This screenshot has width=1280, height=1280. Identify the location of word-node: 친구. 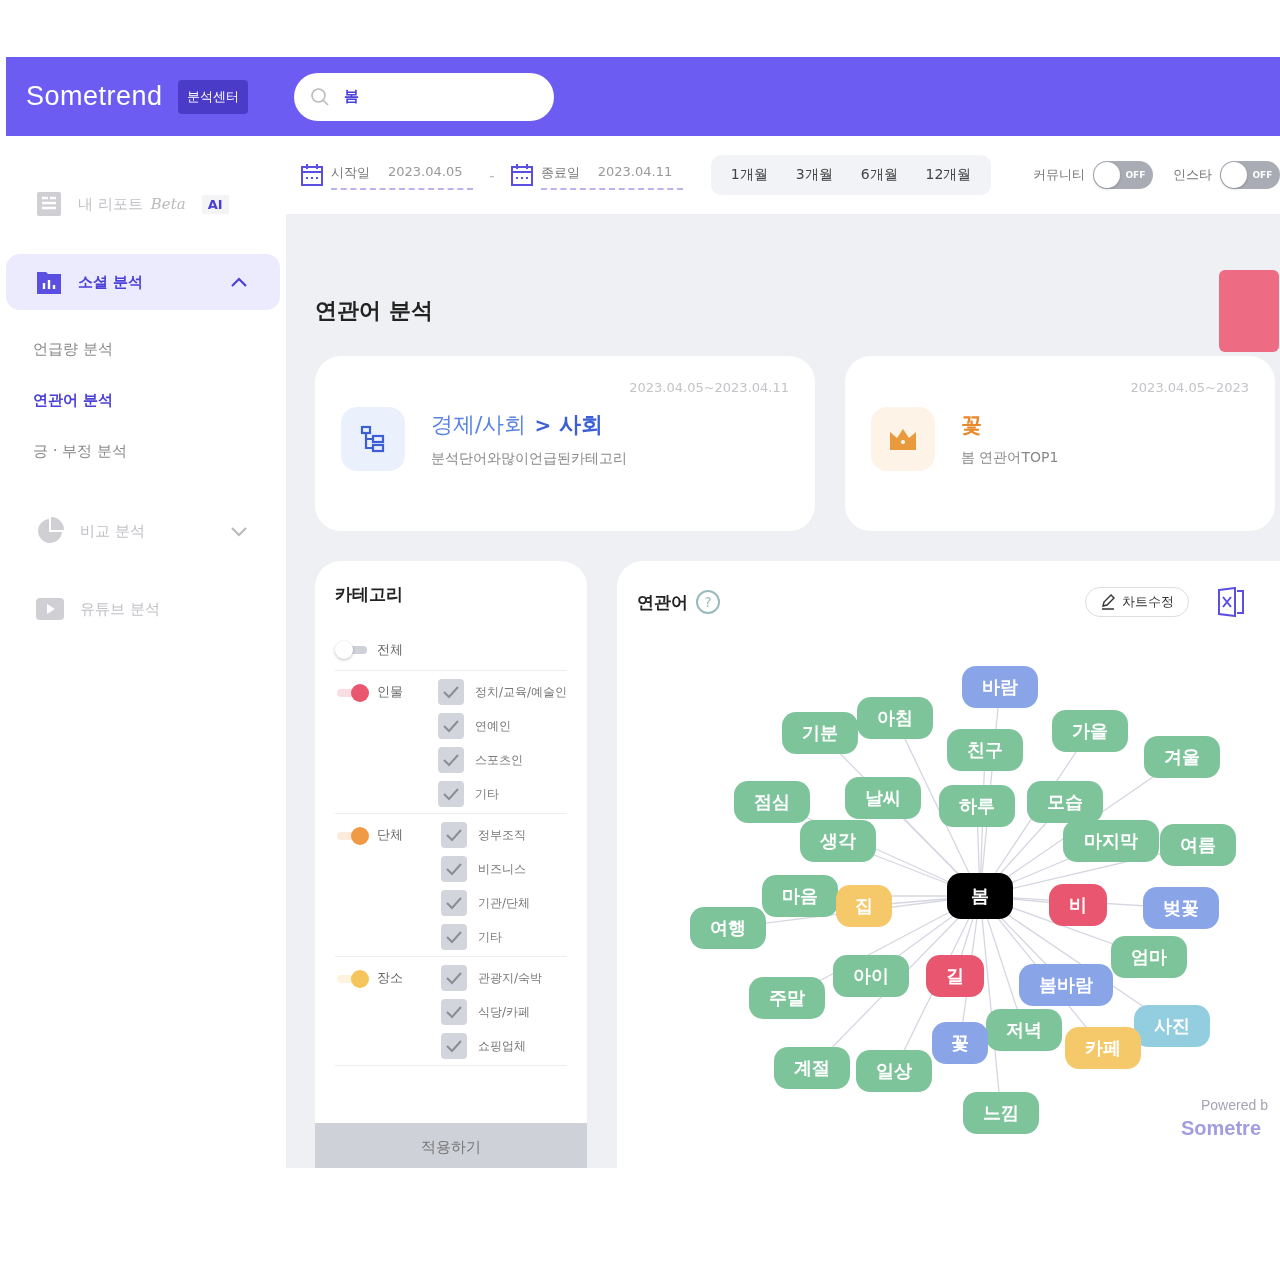
(985, 750).